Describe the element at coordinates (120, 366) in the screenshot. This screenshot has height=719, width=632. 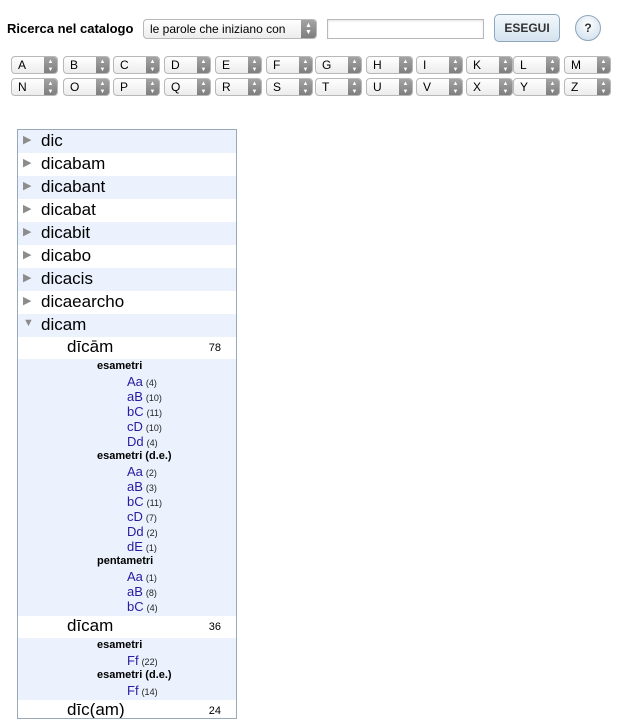
I see `meter-name: esametri` at that location.